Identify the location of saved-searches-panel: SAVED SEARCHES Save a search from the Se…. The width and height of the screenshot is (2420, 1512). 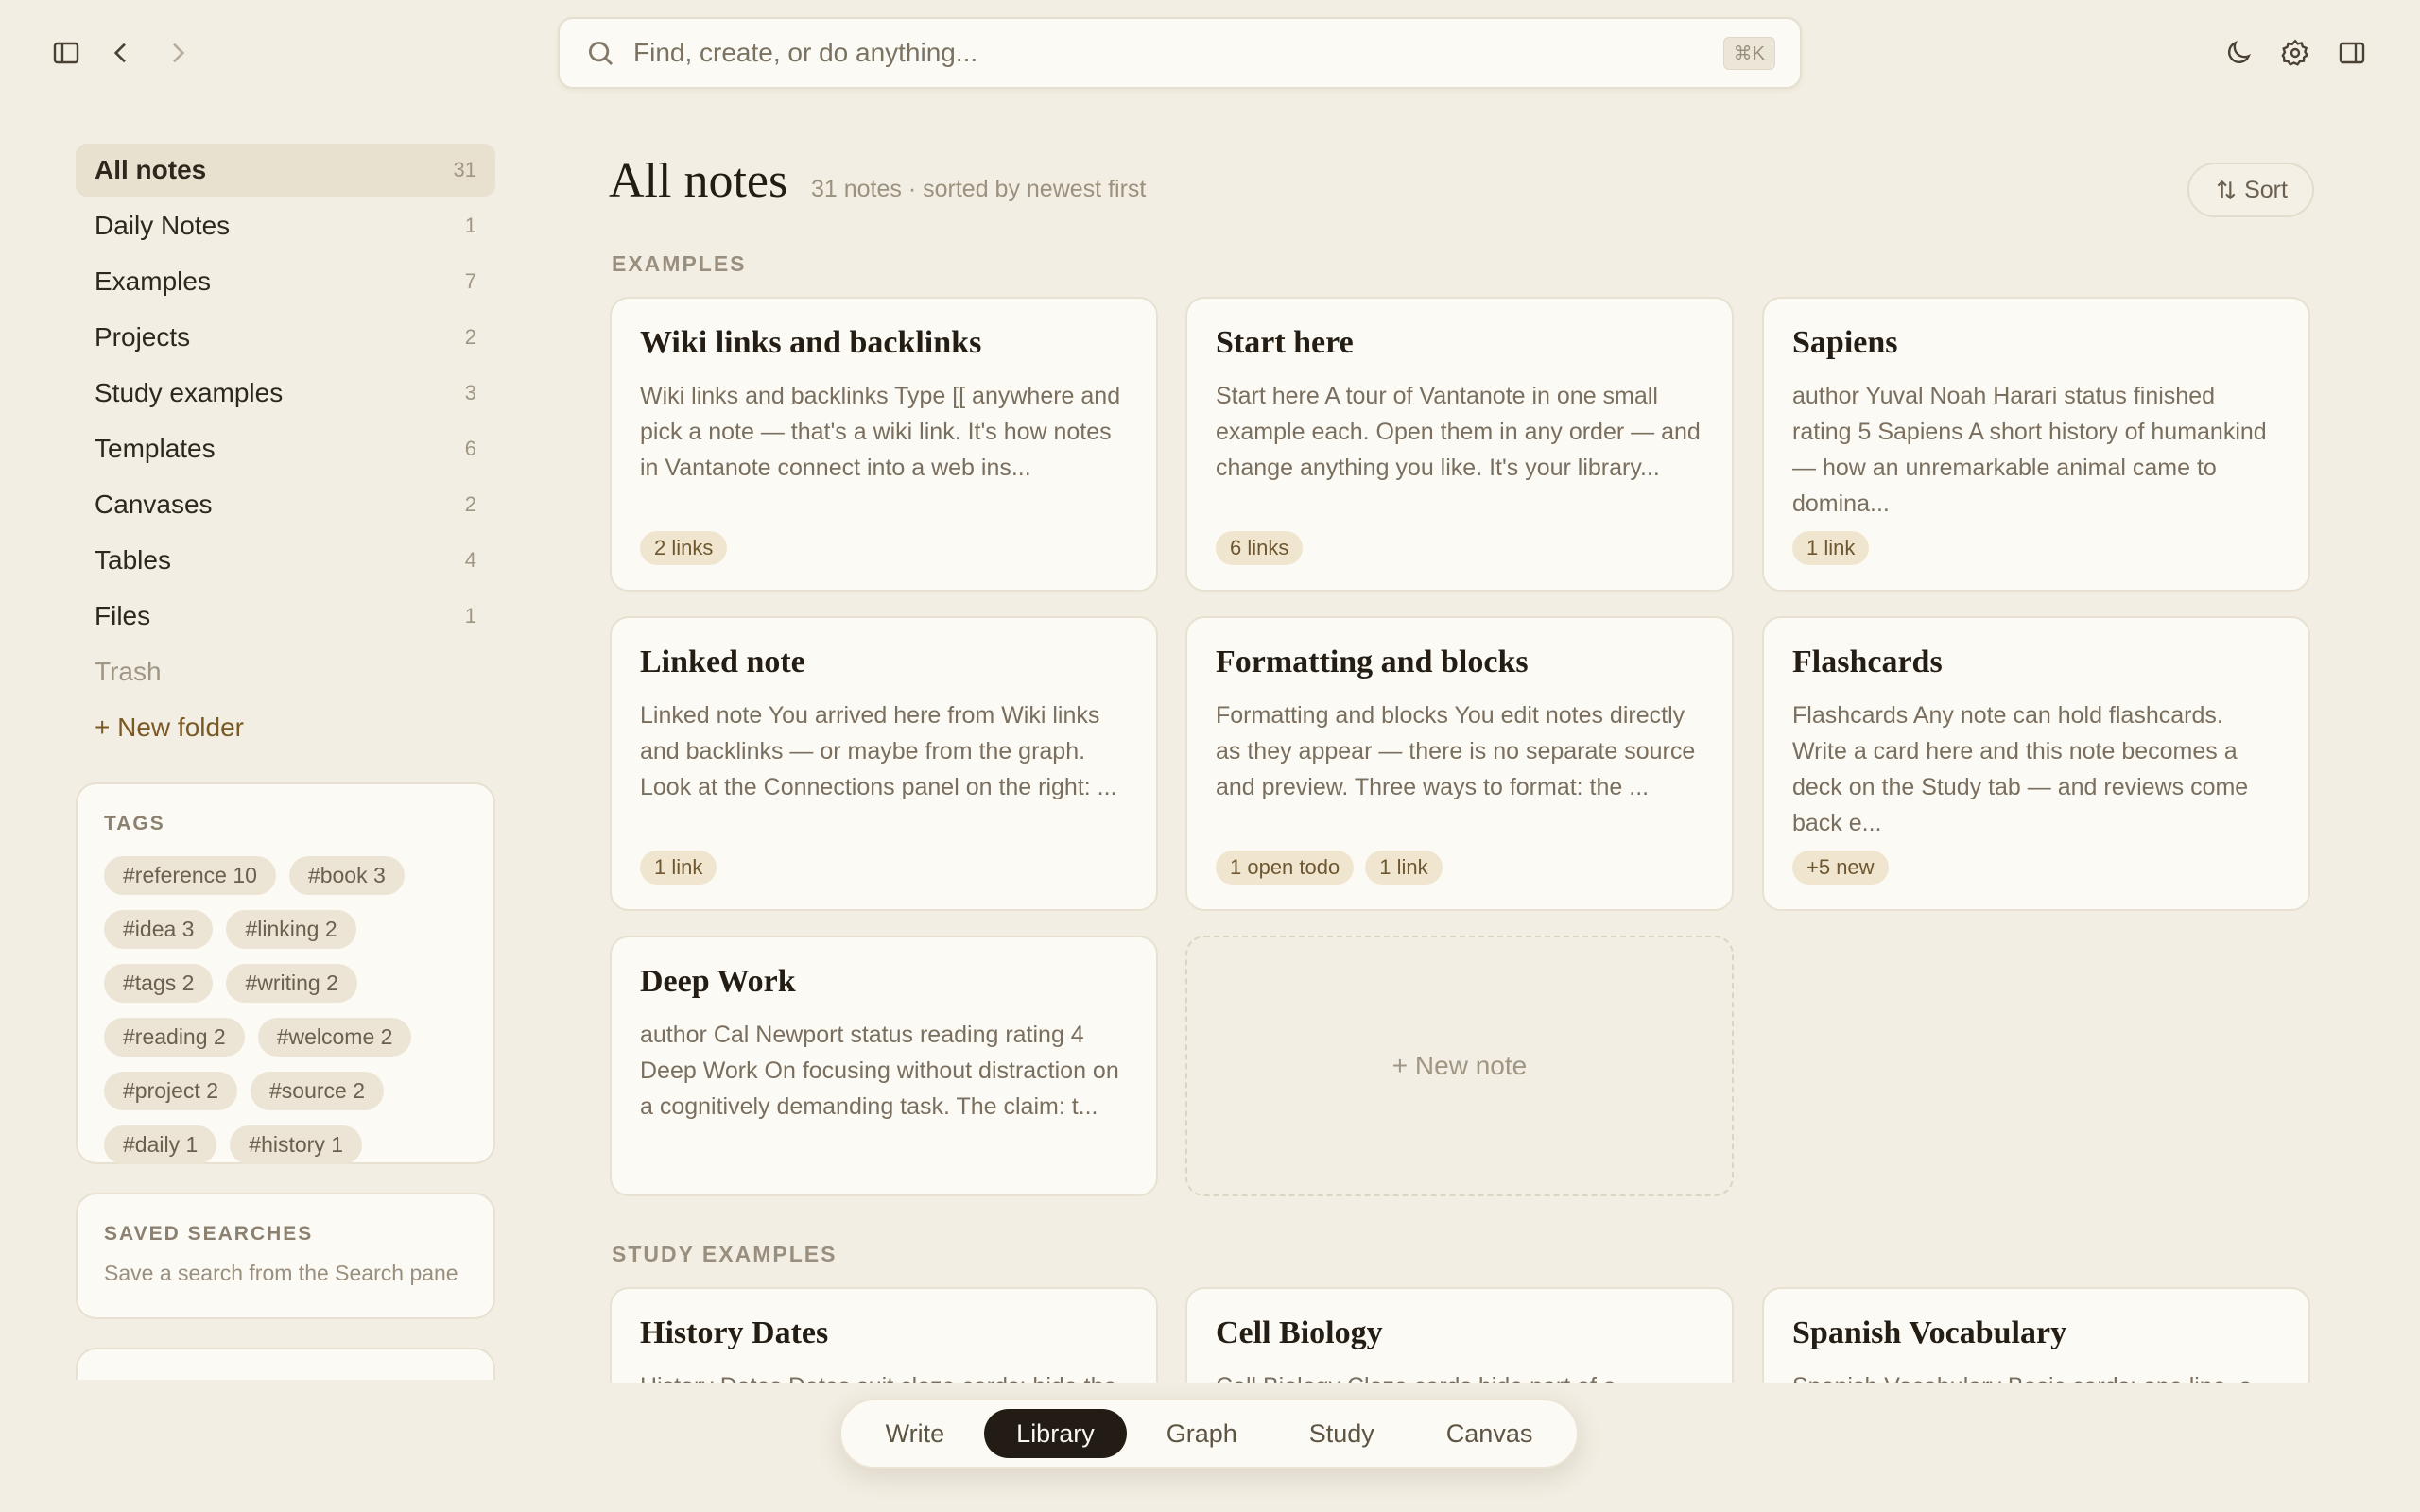
(286, 1256).